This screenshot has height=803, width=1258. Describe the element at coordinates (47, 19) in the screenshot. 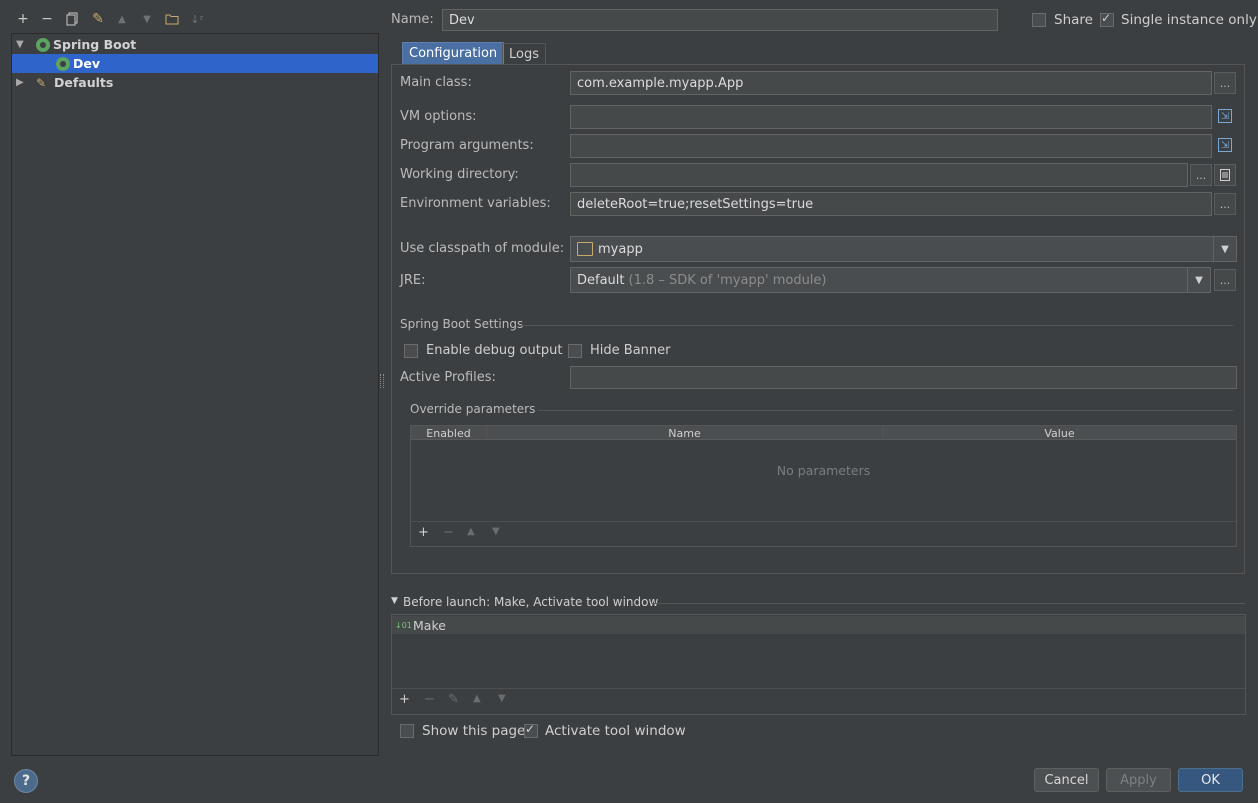

I see `minus-icon: −` at that location.